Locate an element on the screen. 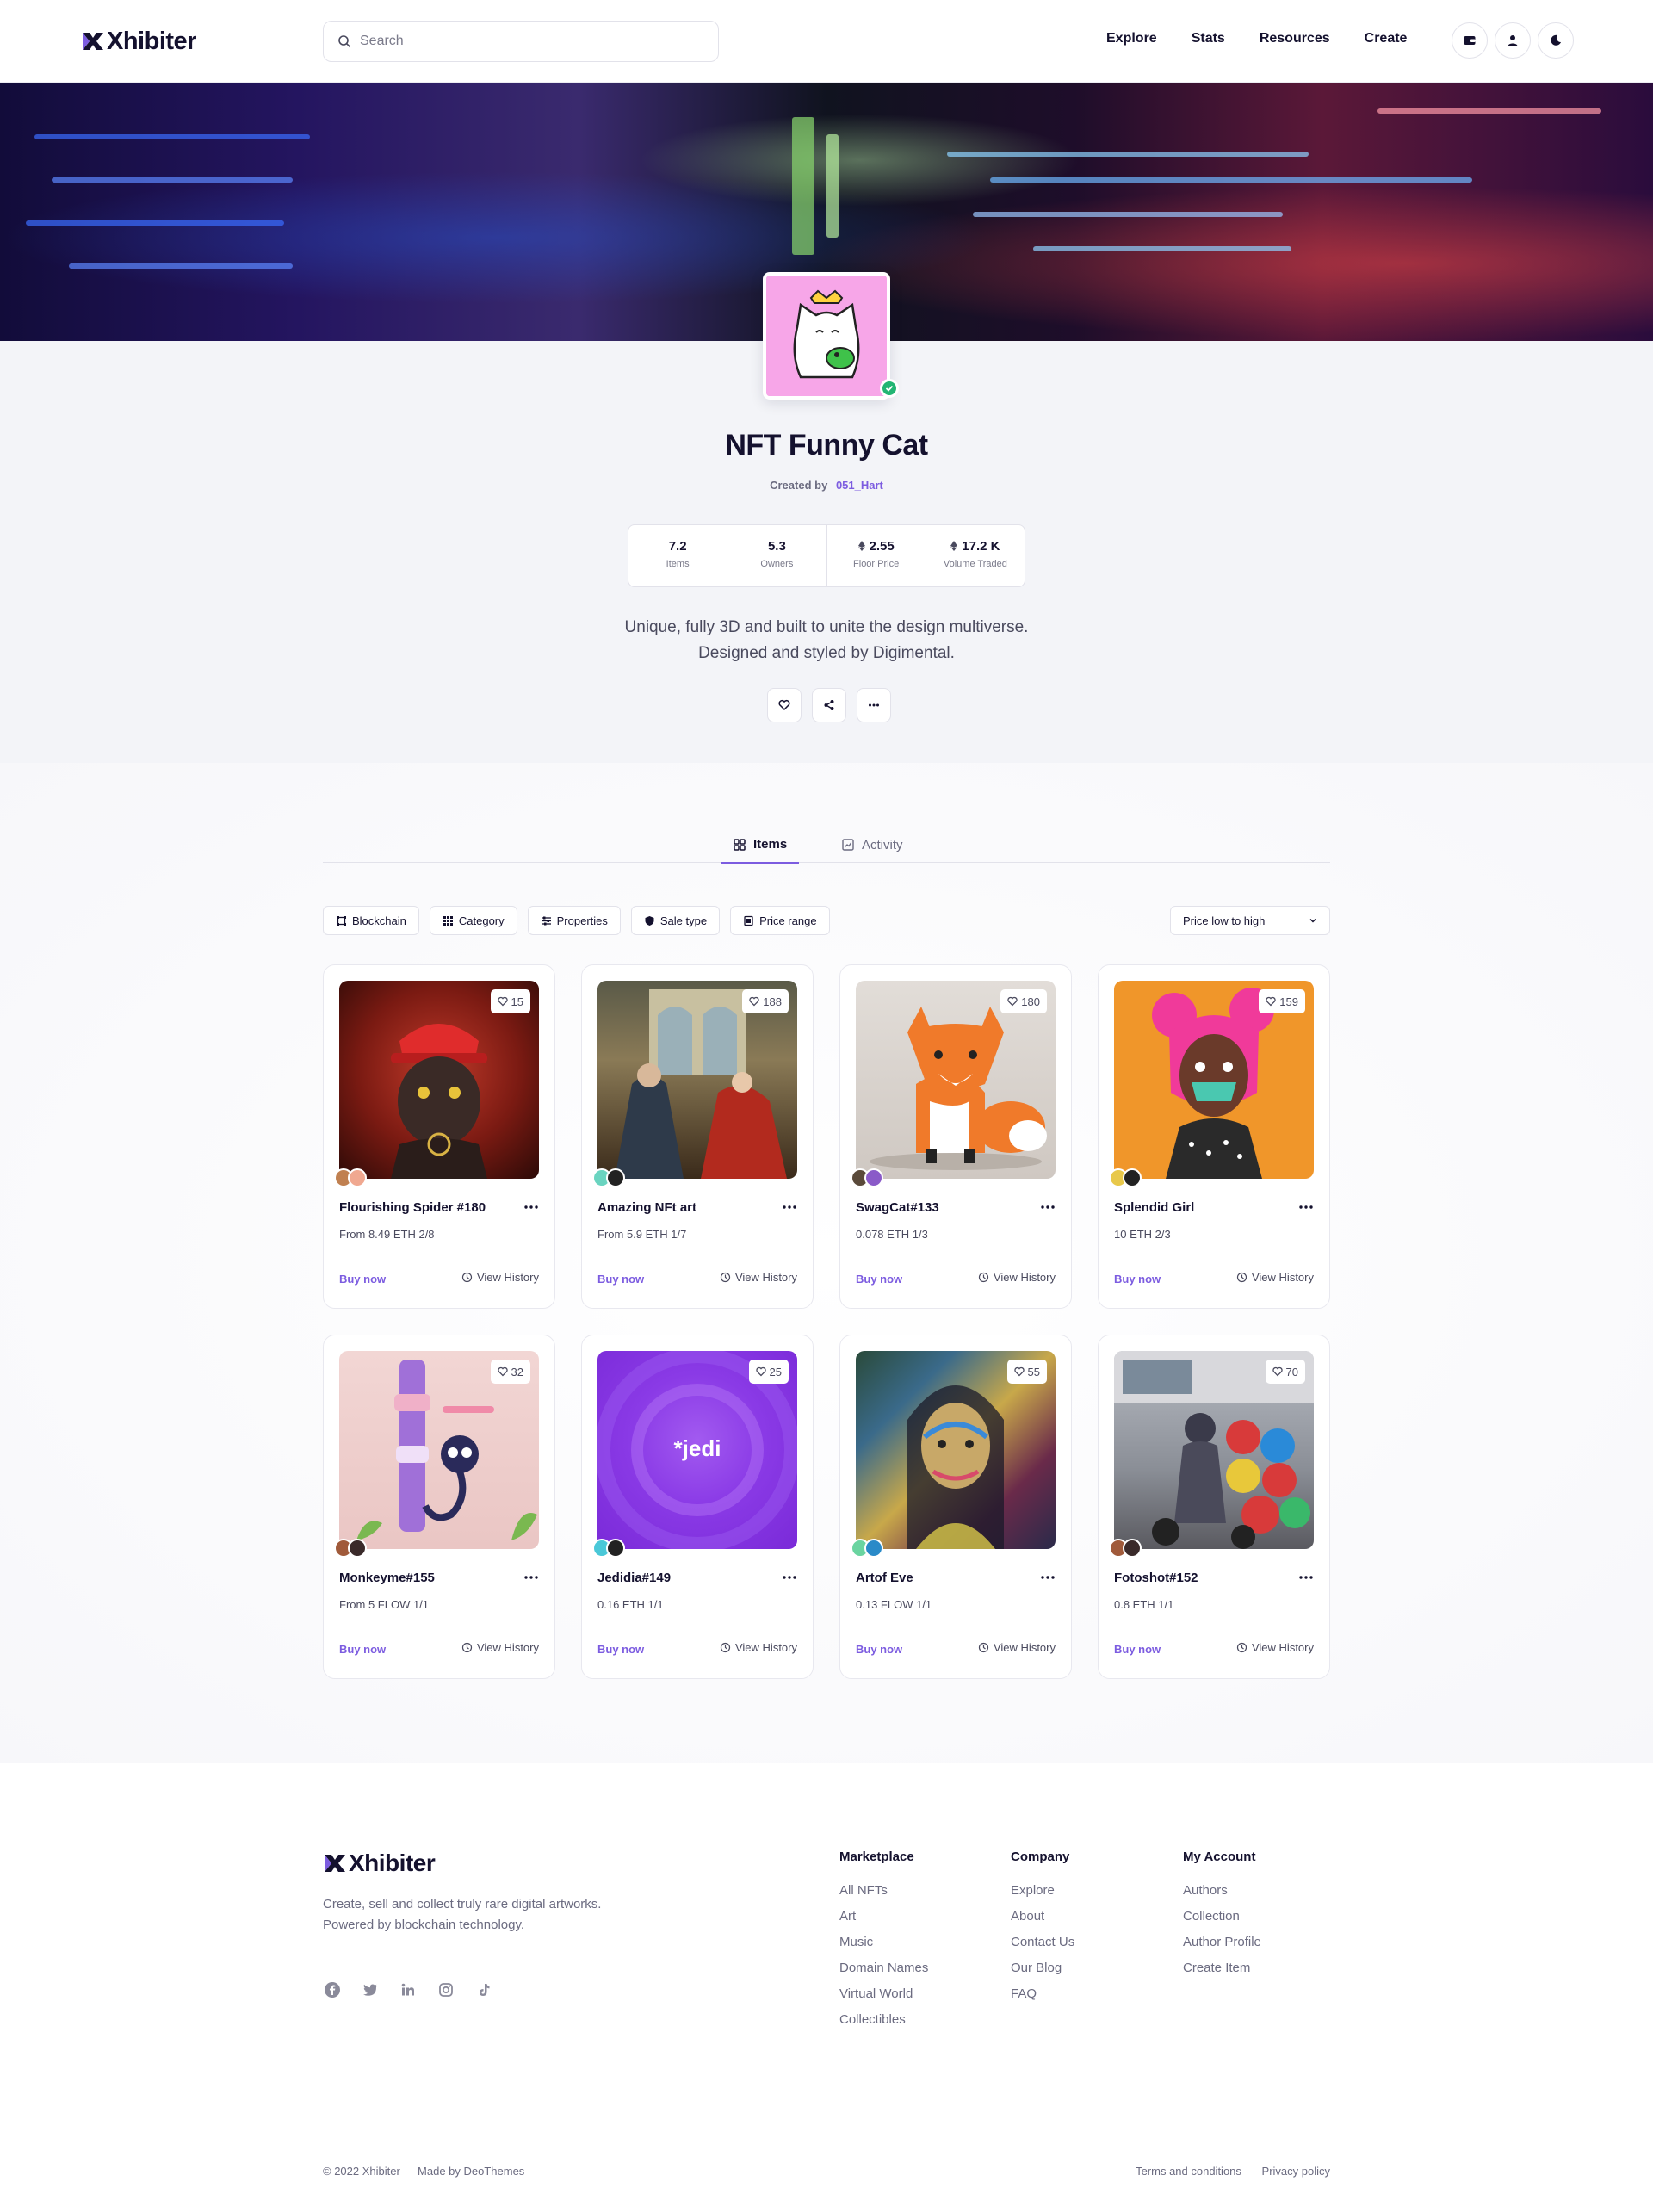 The width and height of the screenshot is (1653, 2212). search-input is located at coordinates (523, 41).